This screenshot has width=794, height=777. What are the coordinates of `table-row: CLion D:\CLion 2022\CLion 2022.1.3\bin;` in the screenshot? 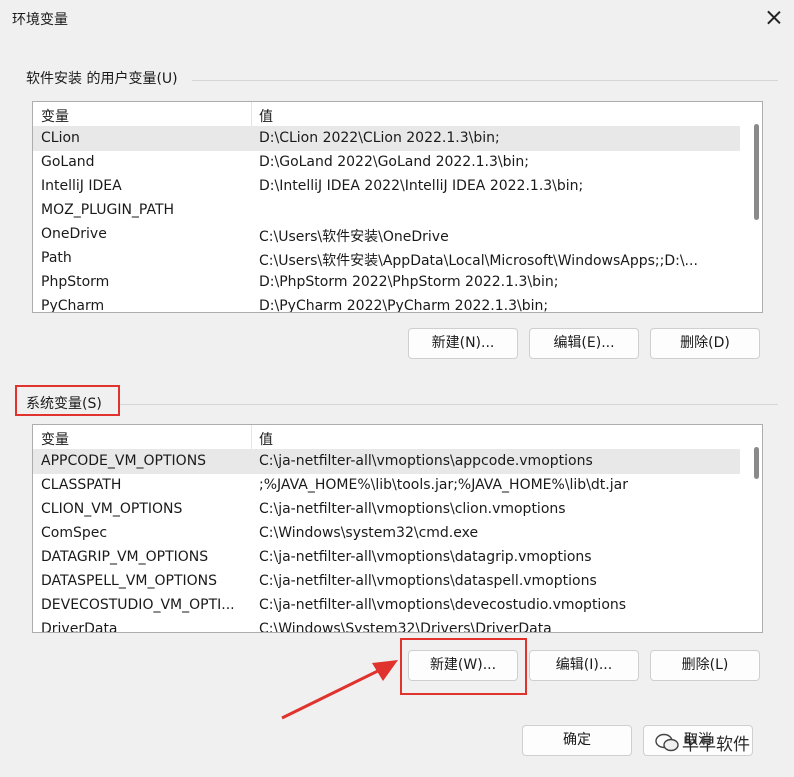 It's located at (386, 139).